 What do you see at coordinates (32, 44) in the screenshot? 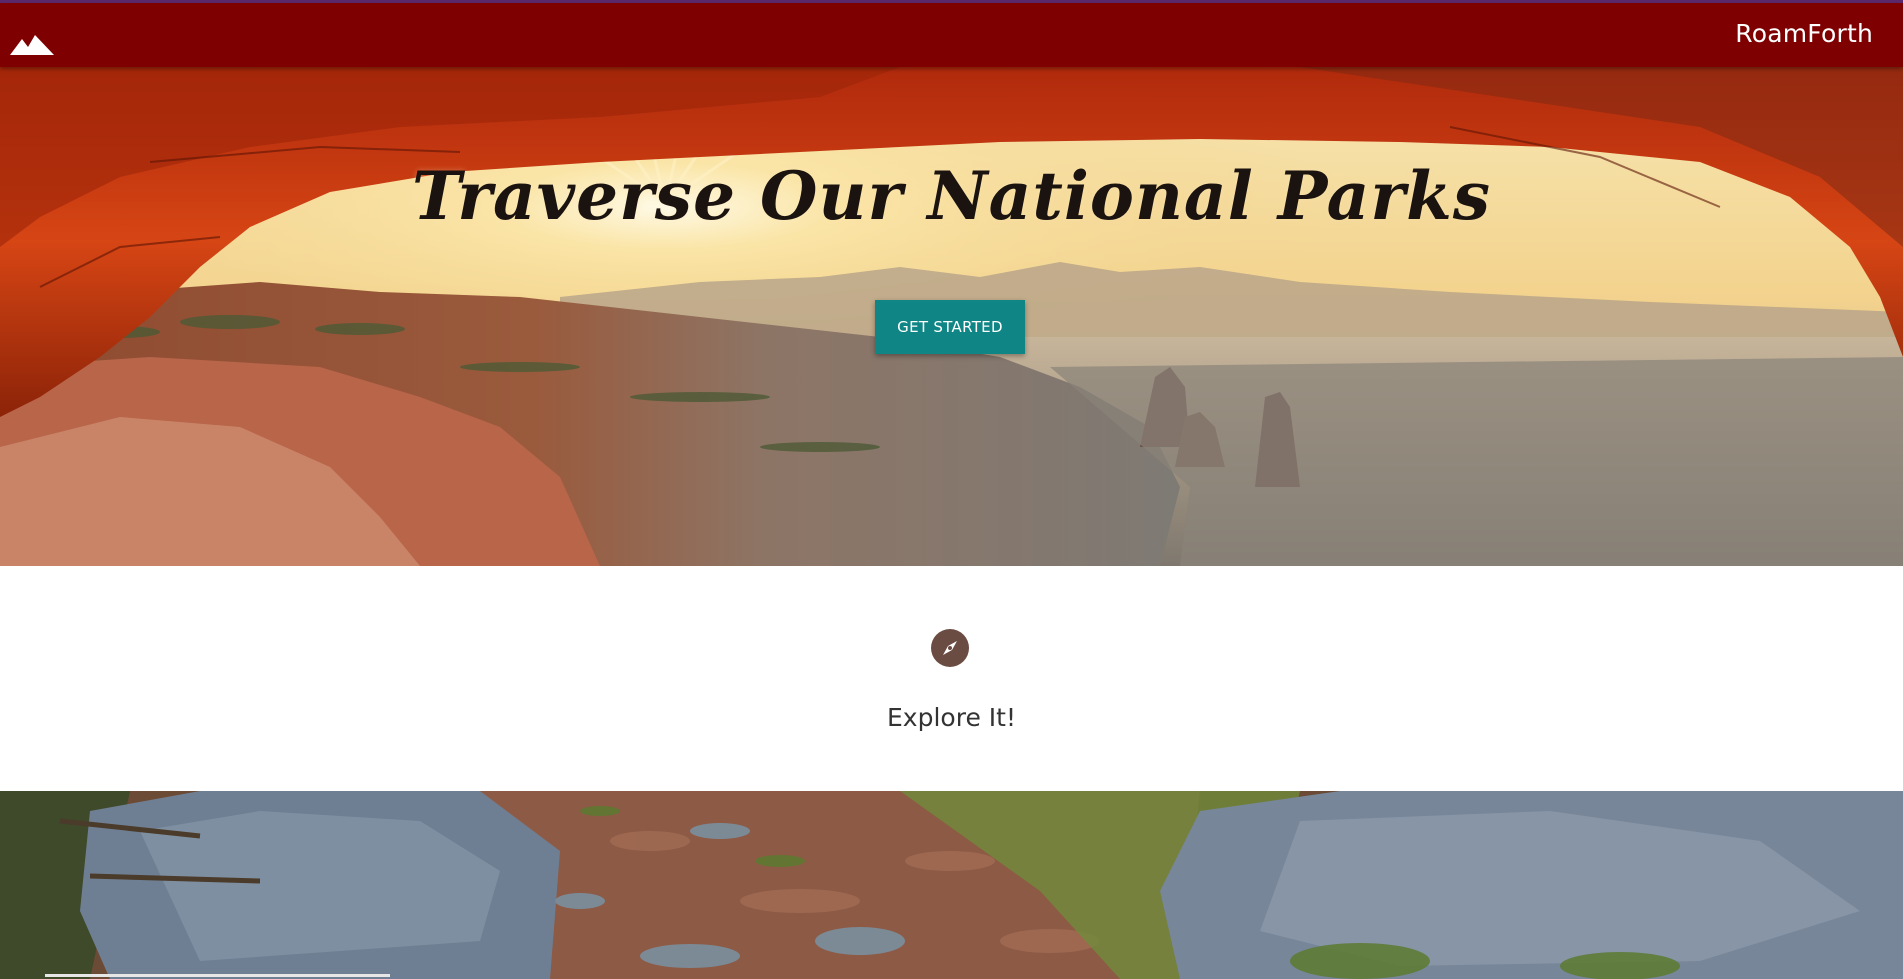
I see `mountain-icon` at bounding box center [32, 44].